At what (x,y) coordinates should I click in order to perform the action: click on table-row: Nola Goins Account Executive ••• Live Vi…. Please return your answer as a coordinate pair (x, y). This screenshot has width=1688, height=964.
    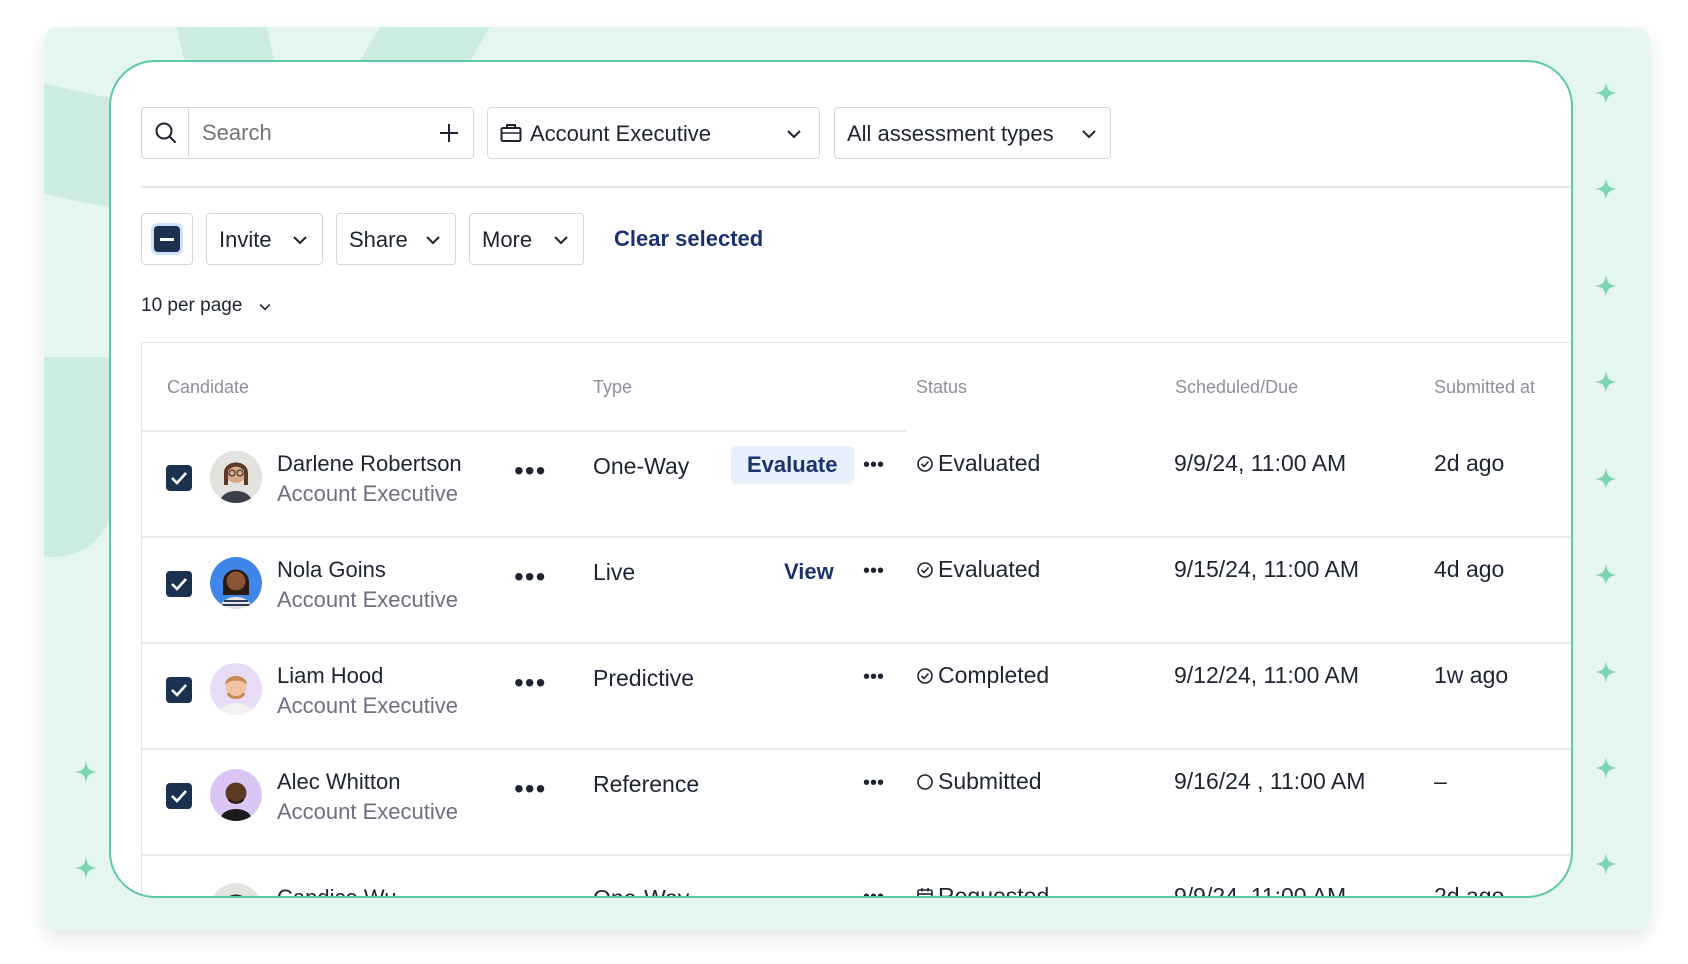
    Looking at the image, I should click on (856, 589).